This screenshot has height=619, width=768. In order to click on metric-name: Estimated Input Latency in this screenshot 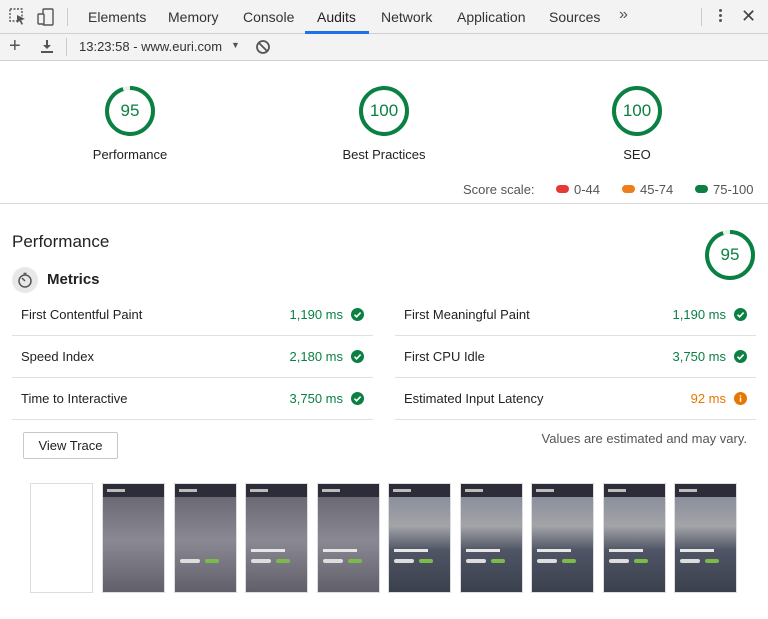, I will do `click(474, 398)`.